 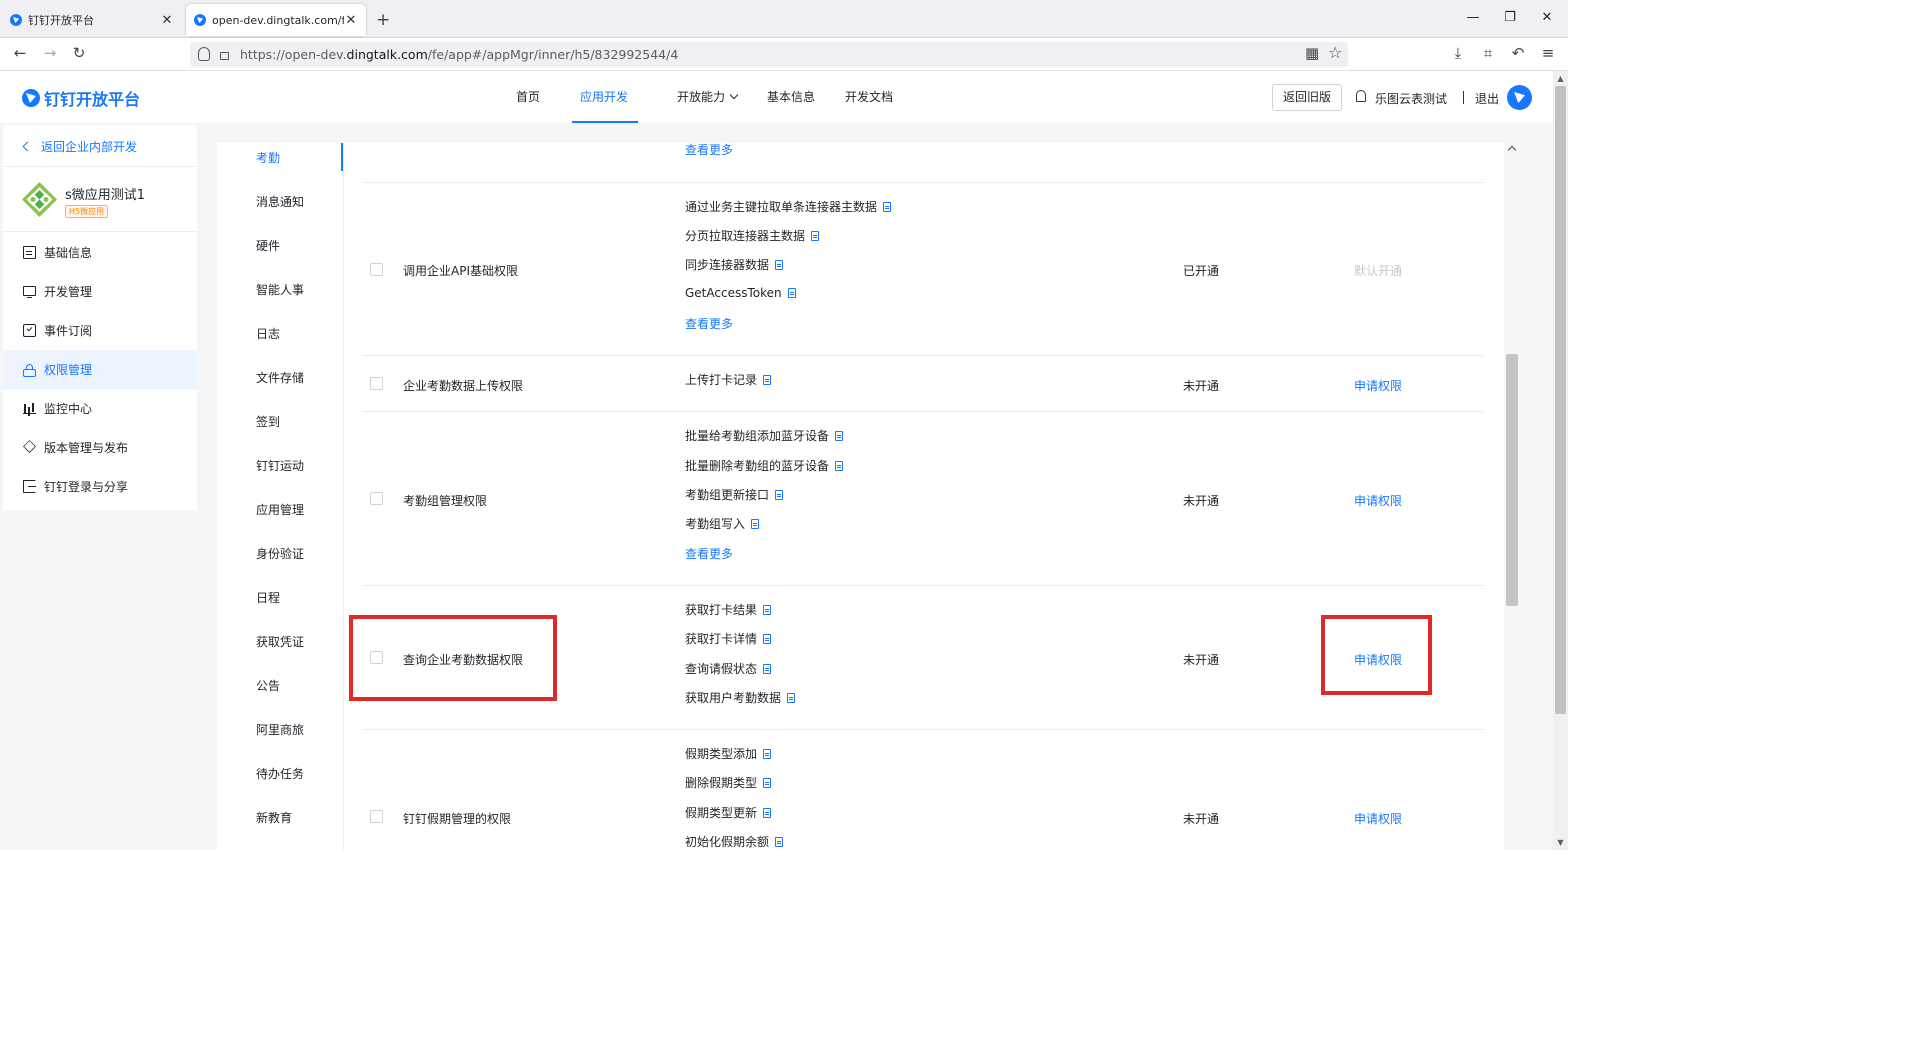 I want to click on return-old-version-button: 返回旧版, so click(x=1307, y=97).